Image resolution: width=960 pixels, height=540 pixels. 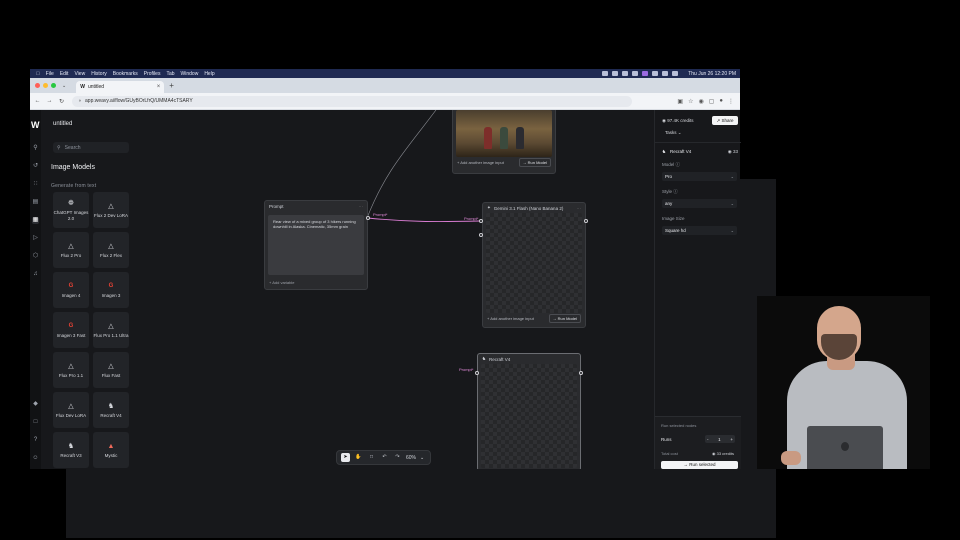 What do you see at coordinates (371, 457) in the screenshot?
I see `frame-tool-icon: □` at bounding box center [371, 457].